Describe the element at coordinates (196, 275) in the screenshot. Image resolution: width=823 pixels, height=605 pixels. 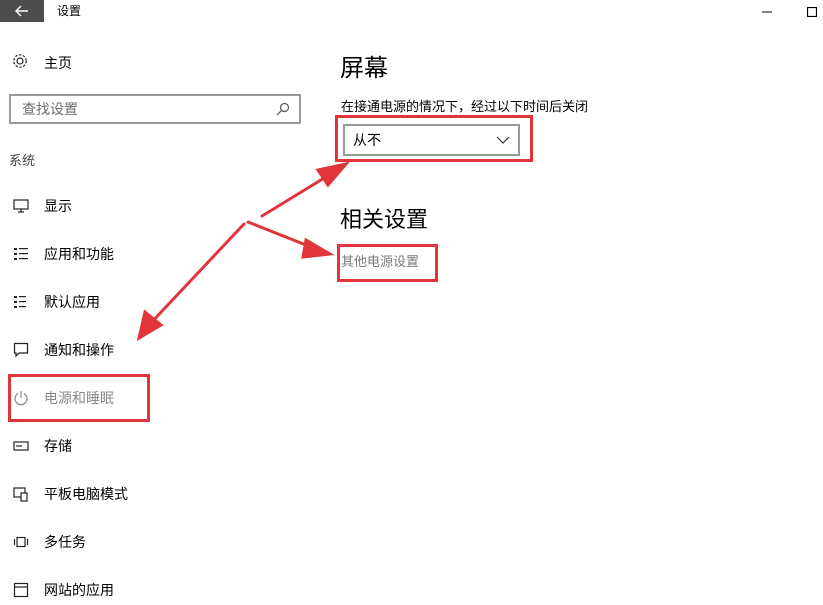
I see `annotation-arrow-to-sidebar` at that location.